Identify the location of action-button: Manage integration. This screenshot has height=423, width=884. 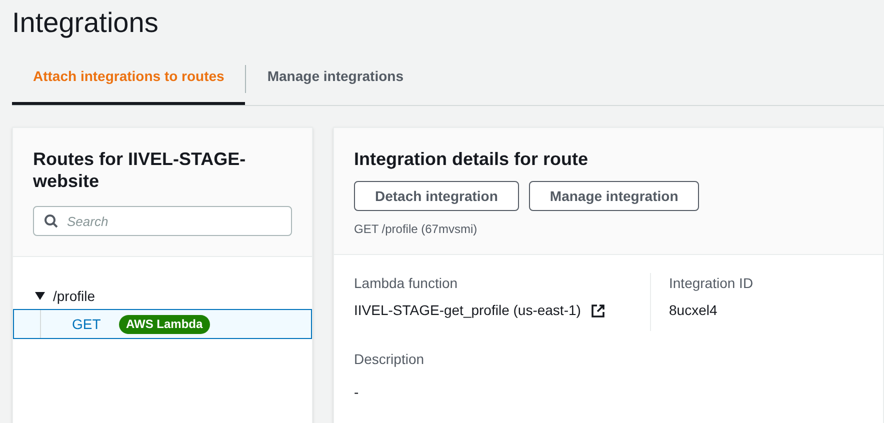
(614, 196).